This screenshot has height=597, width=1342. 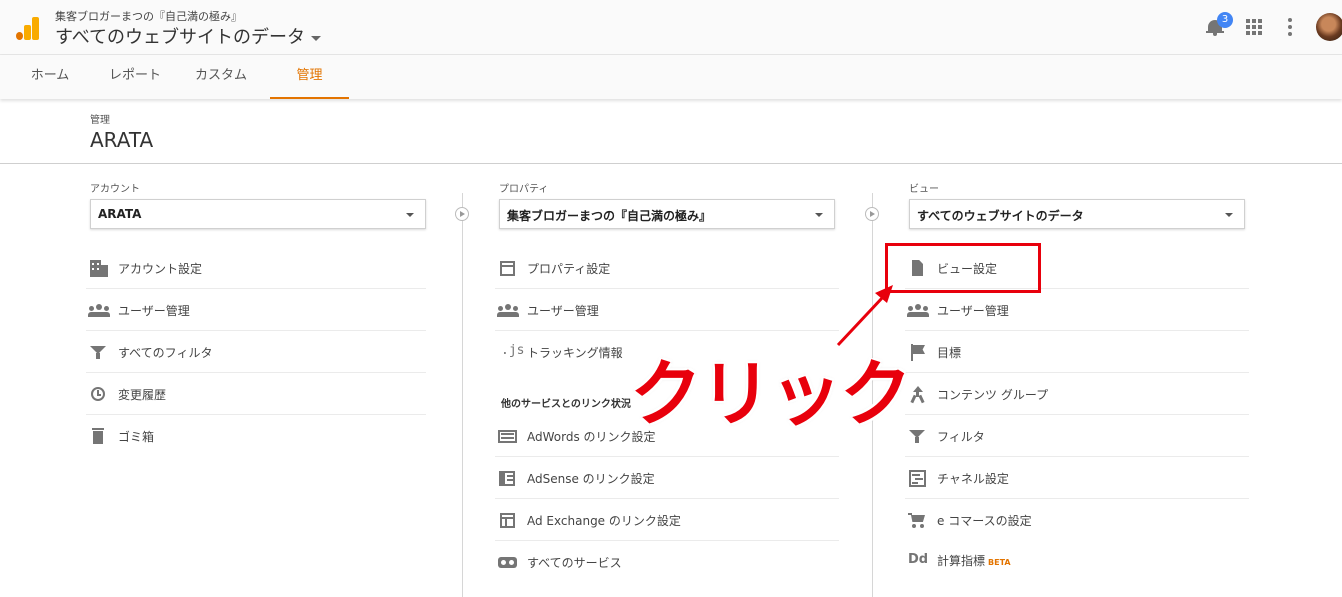 I want to click on top-bar: 集客ブロガーまつの『自己満の極み』 すべてのウェブサイトのデータ 3, so click(x=671, y=27).